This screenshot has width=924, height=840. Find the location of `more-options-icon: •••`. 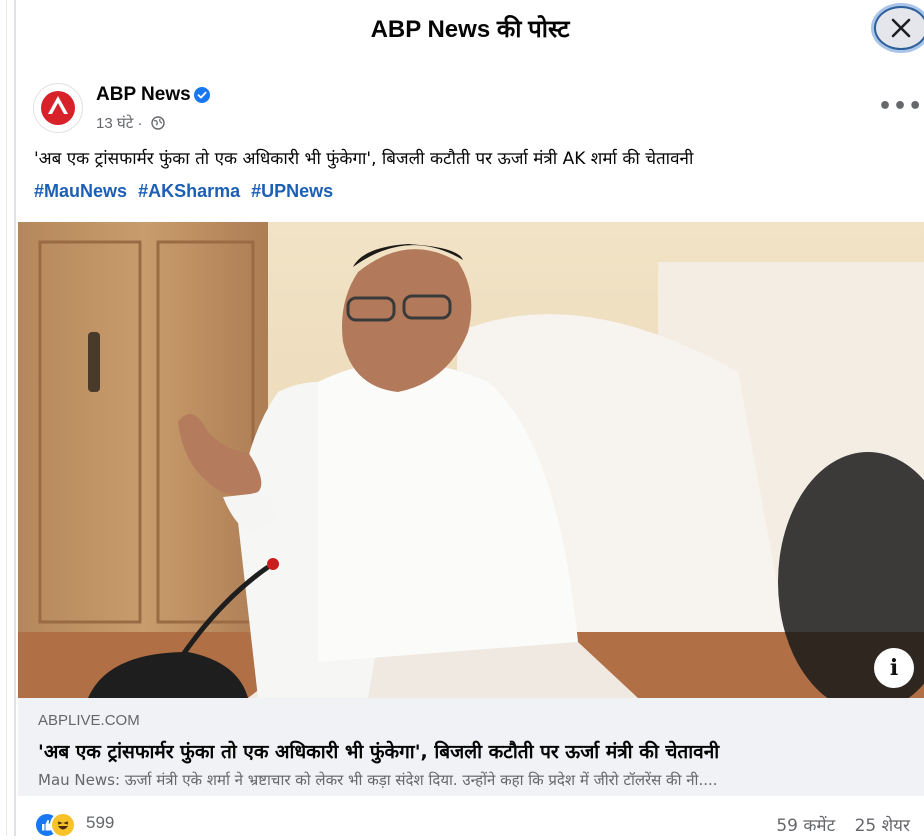

more-options-icon: ••• is located at coordinates (900, 106).